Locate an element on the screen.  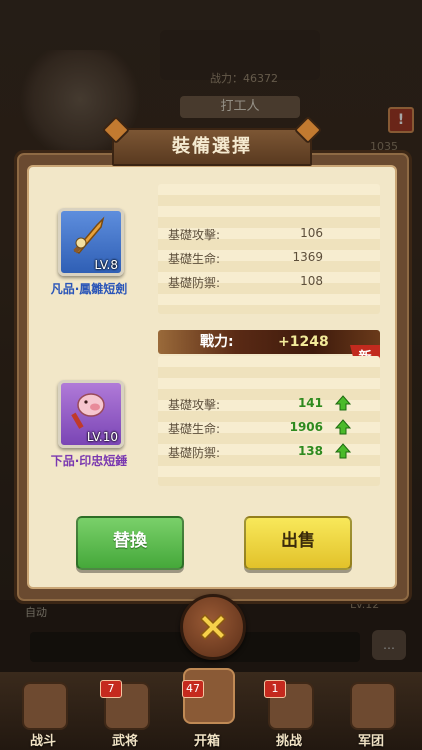
new-item-name: 下品·印忠短錘 is located at coordinates (89, 461).